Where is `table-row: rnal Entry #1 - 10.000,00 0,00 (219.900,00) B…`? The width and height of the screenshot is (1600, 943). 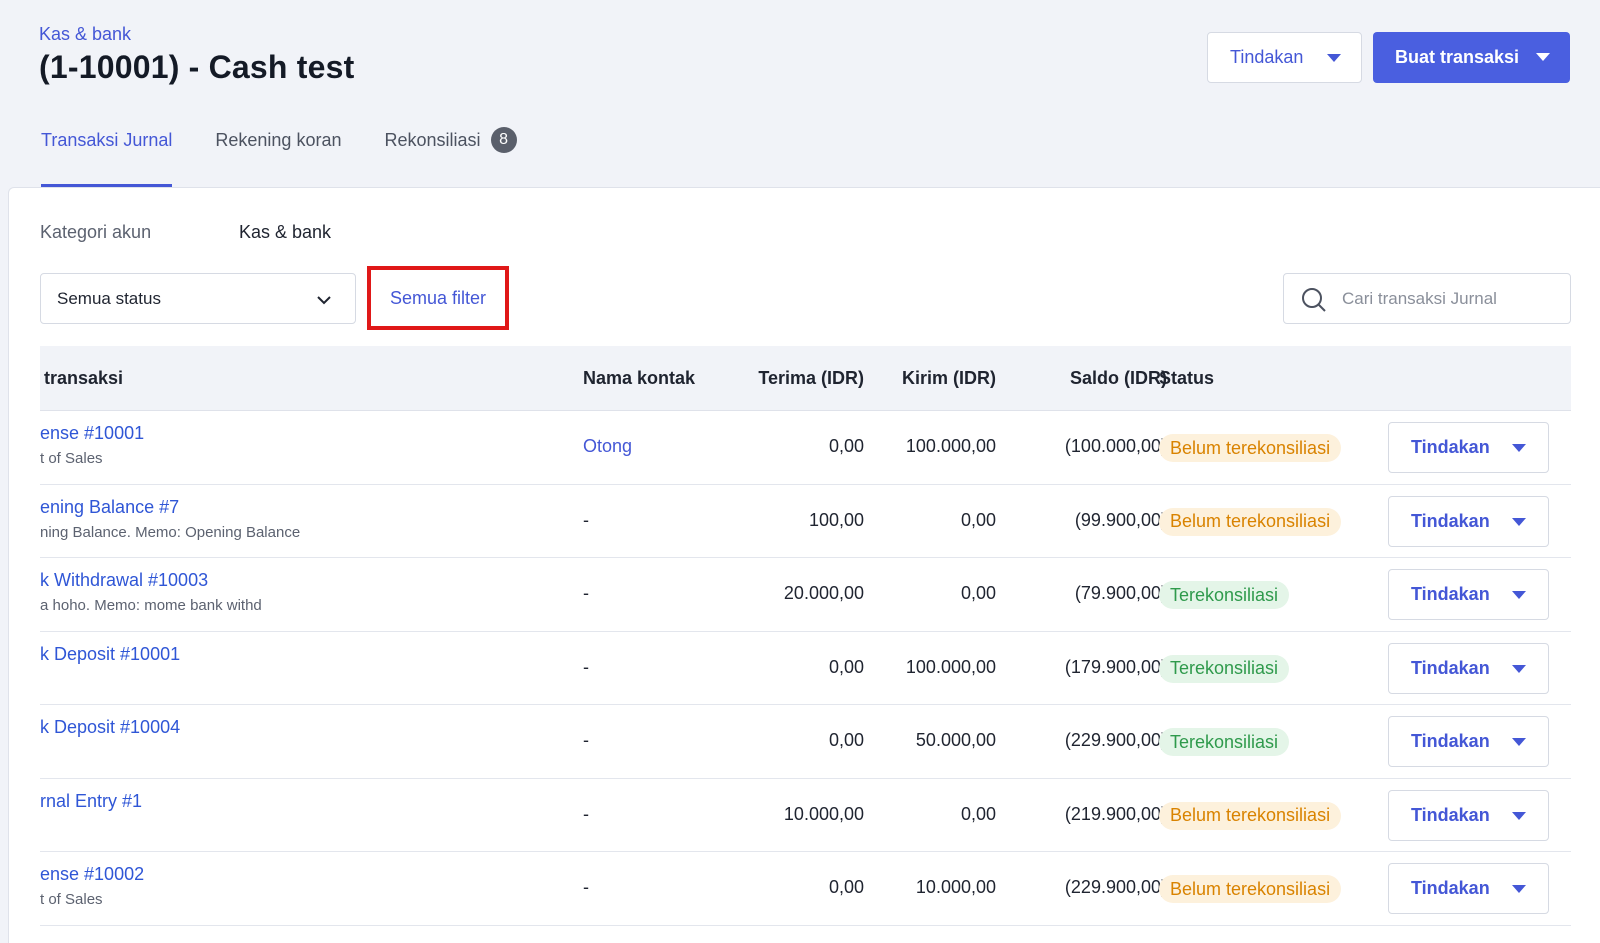
table-row: rnal Entry #1 - 10.000,00 0,00 (219.900,00) B… is located at coordinates (805, 815).